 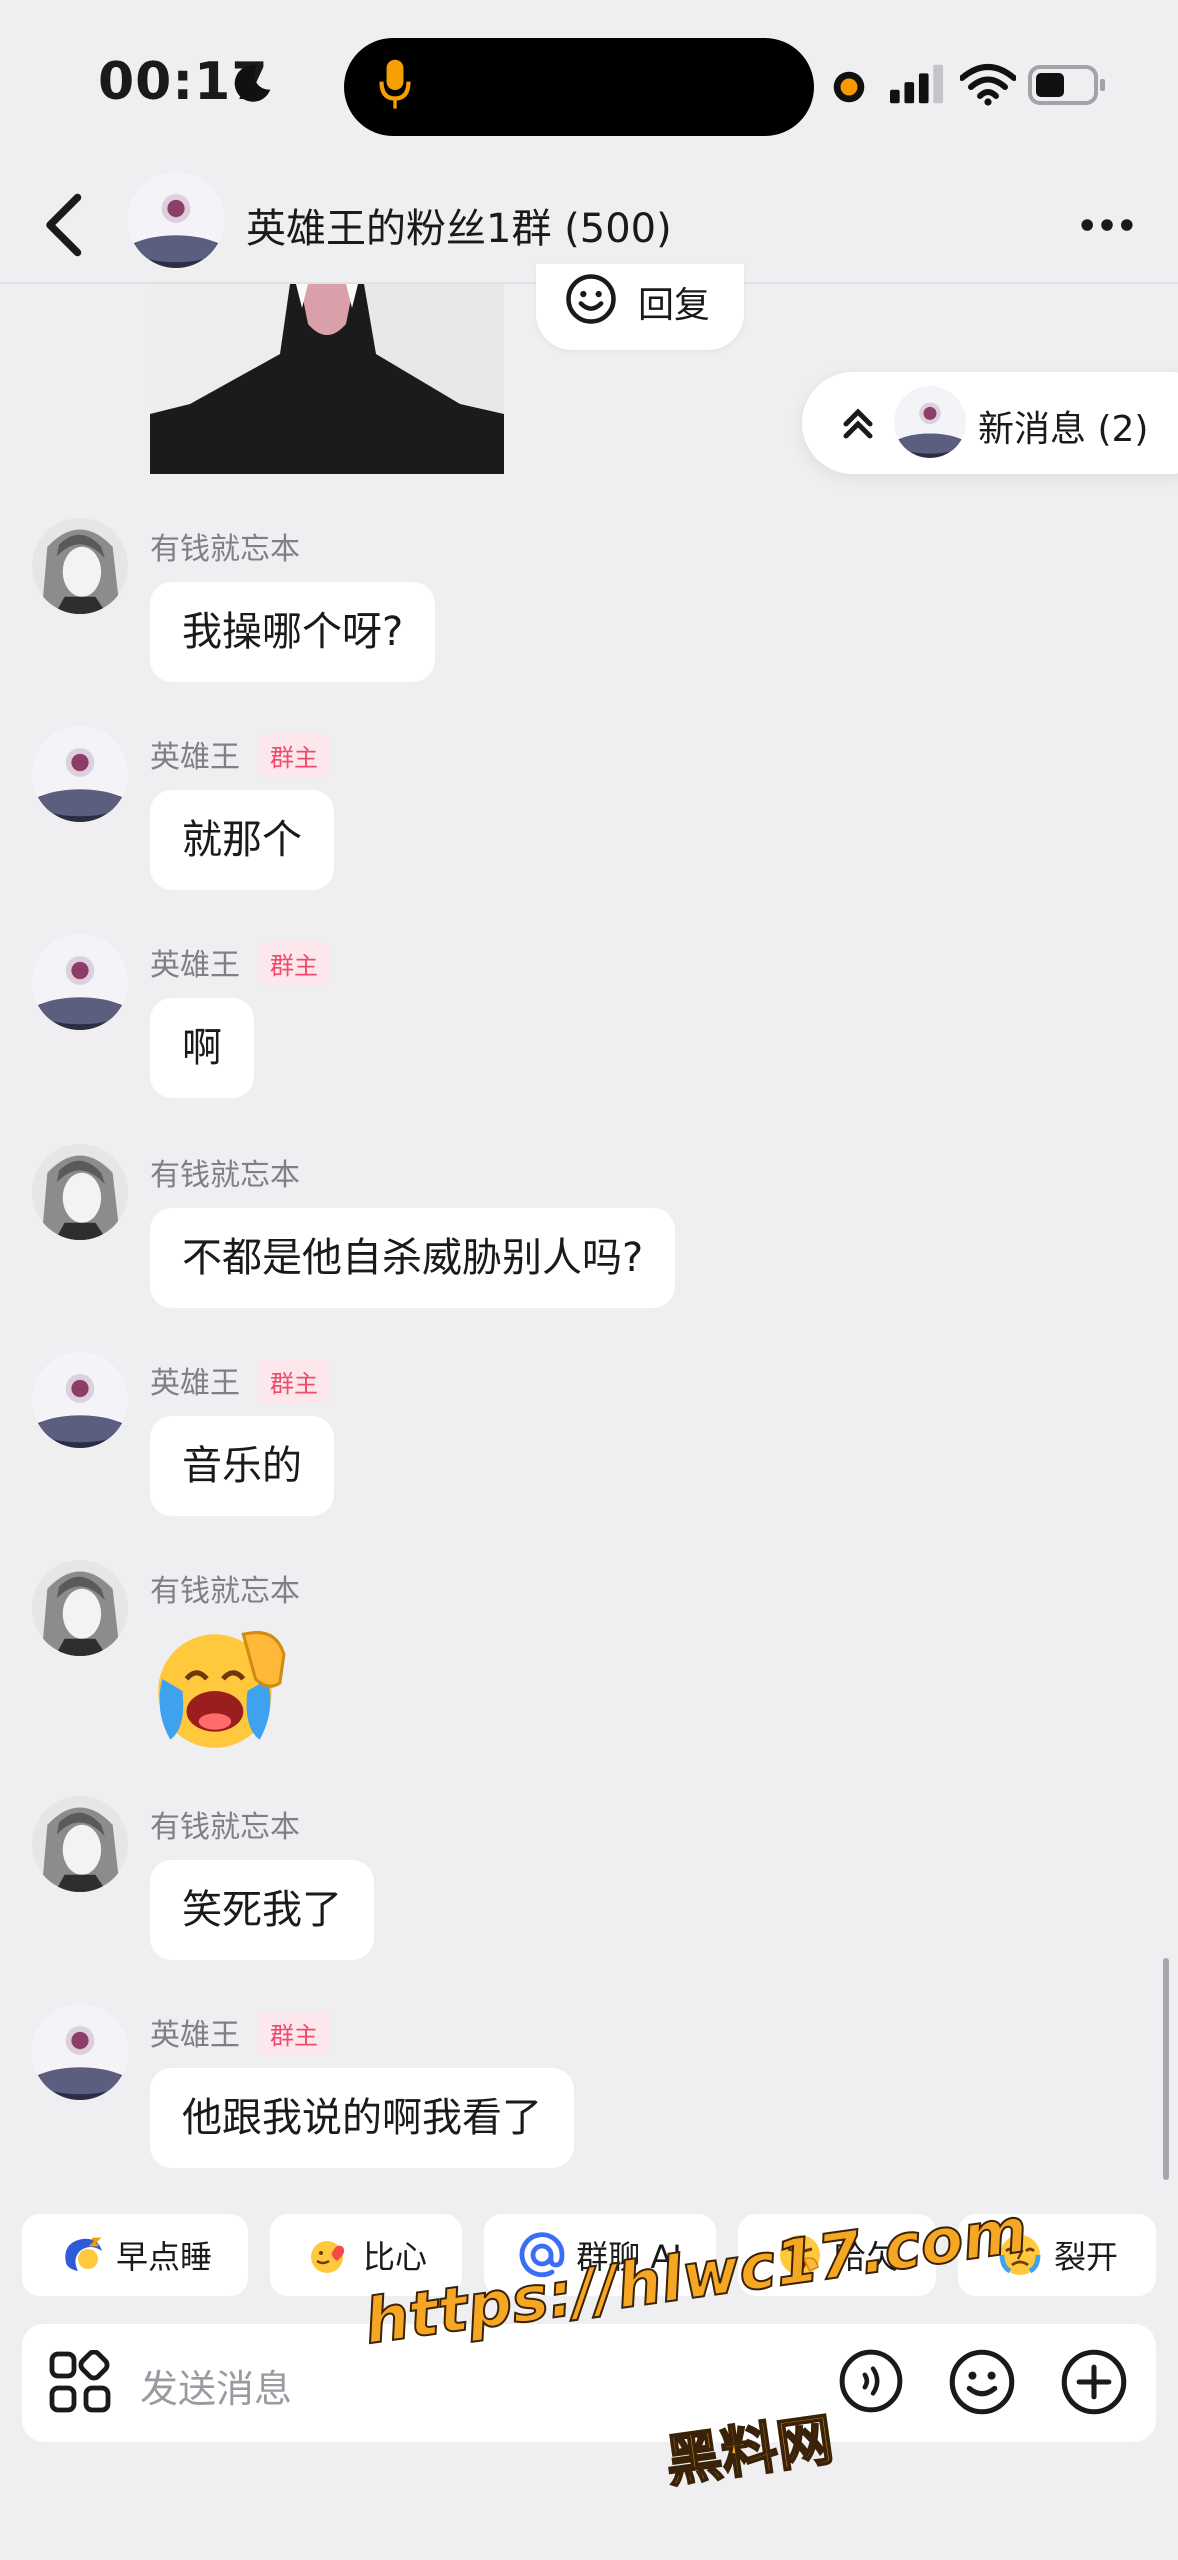 I want to click on wifi-icon, so click(x=988, y=85).